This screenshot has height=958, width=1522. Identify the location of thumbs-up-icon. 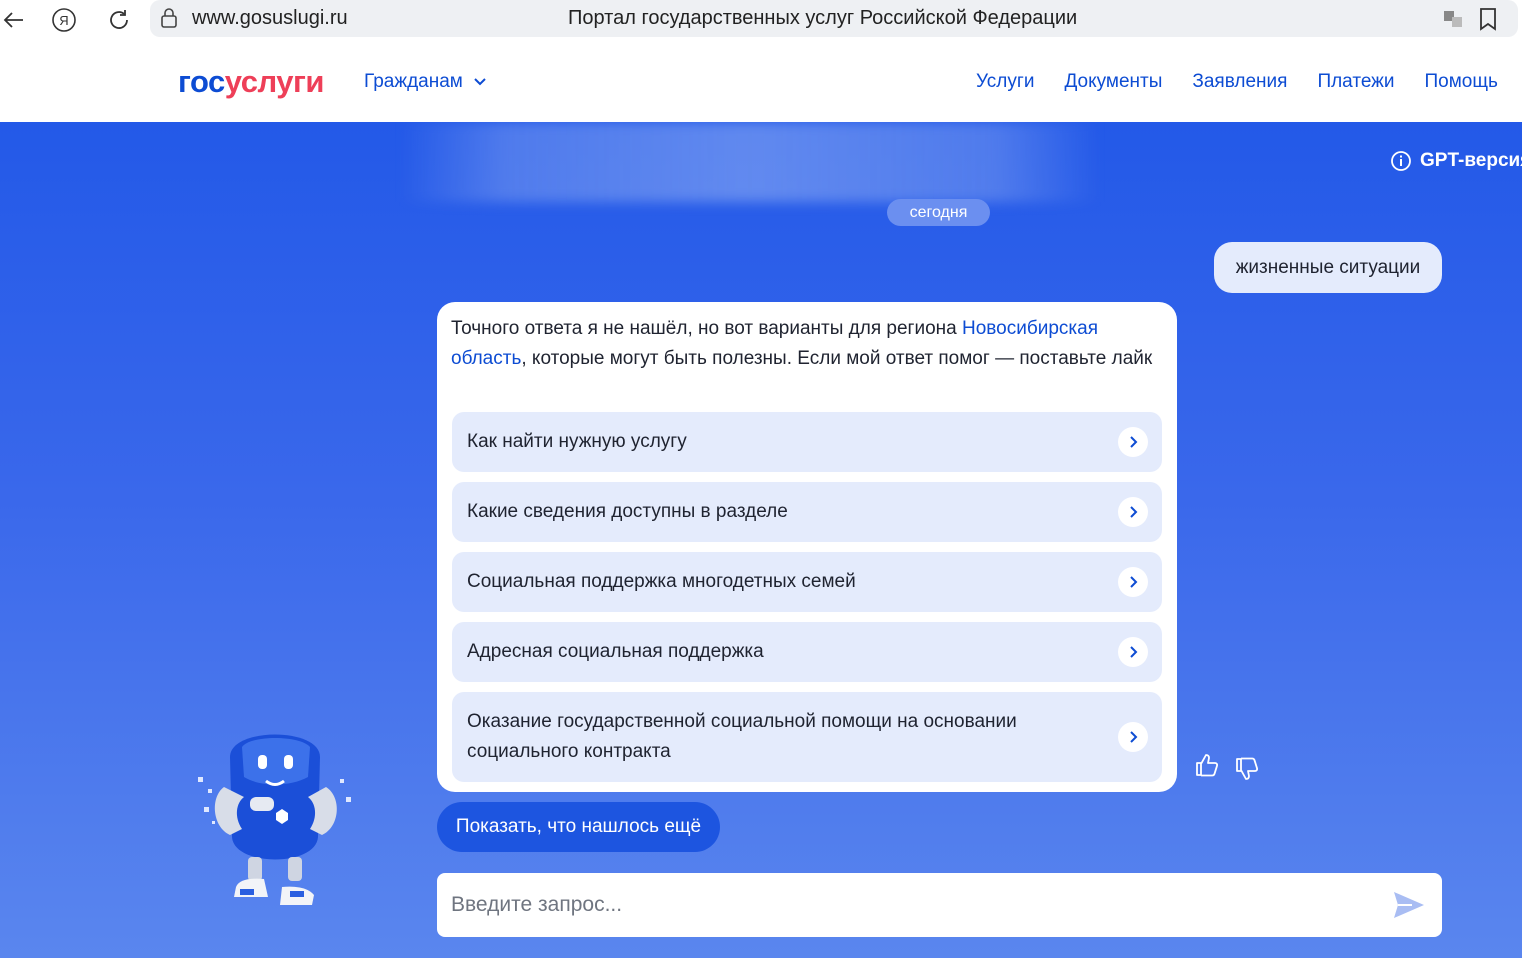
(1207, 765).